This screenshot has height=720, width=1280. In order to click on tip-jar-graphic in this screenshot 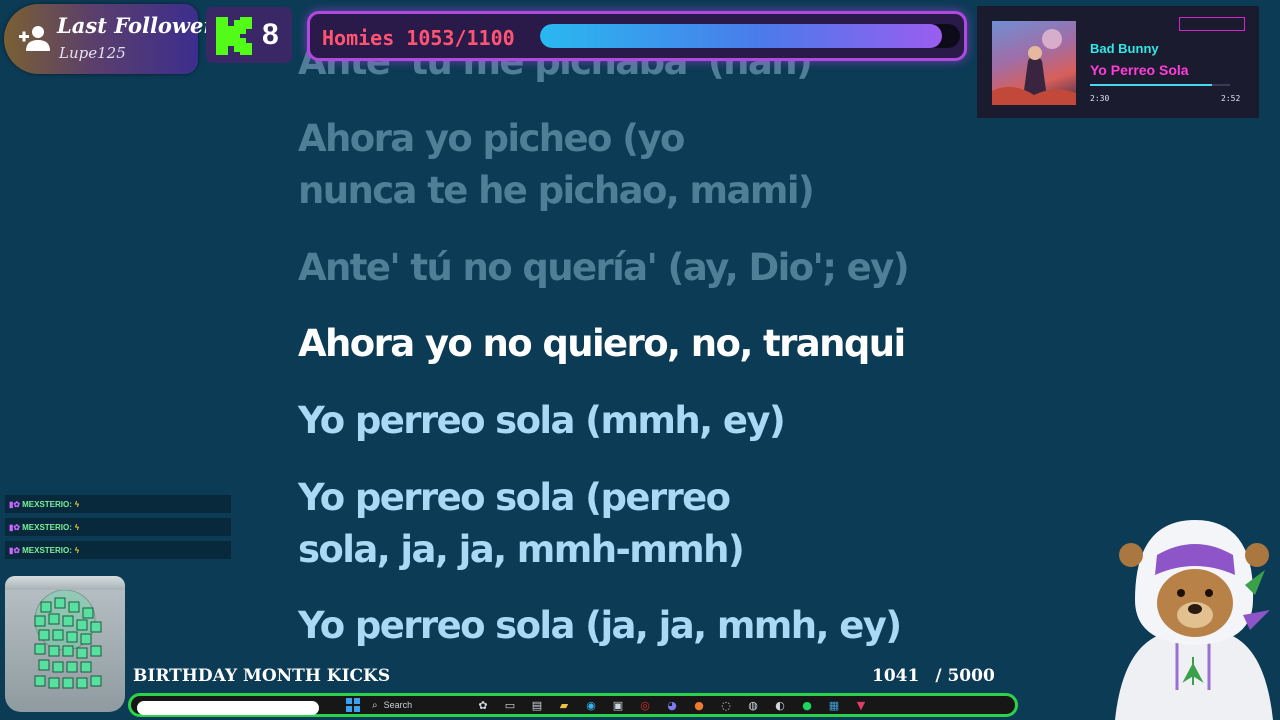, I will do `click(65, 644)`.